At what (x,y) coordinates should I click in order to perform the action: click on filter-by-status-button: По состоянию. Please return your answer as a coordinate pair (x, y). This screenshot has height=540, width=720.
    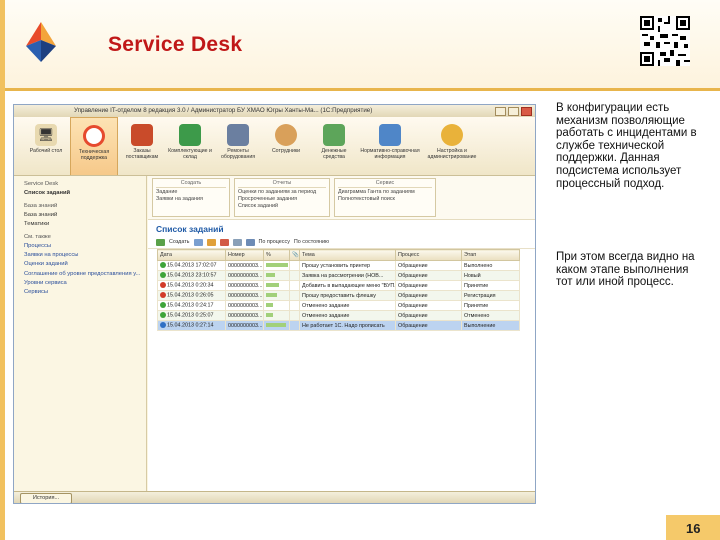
    Looking at the image, I should click on (311, 242).